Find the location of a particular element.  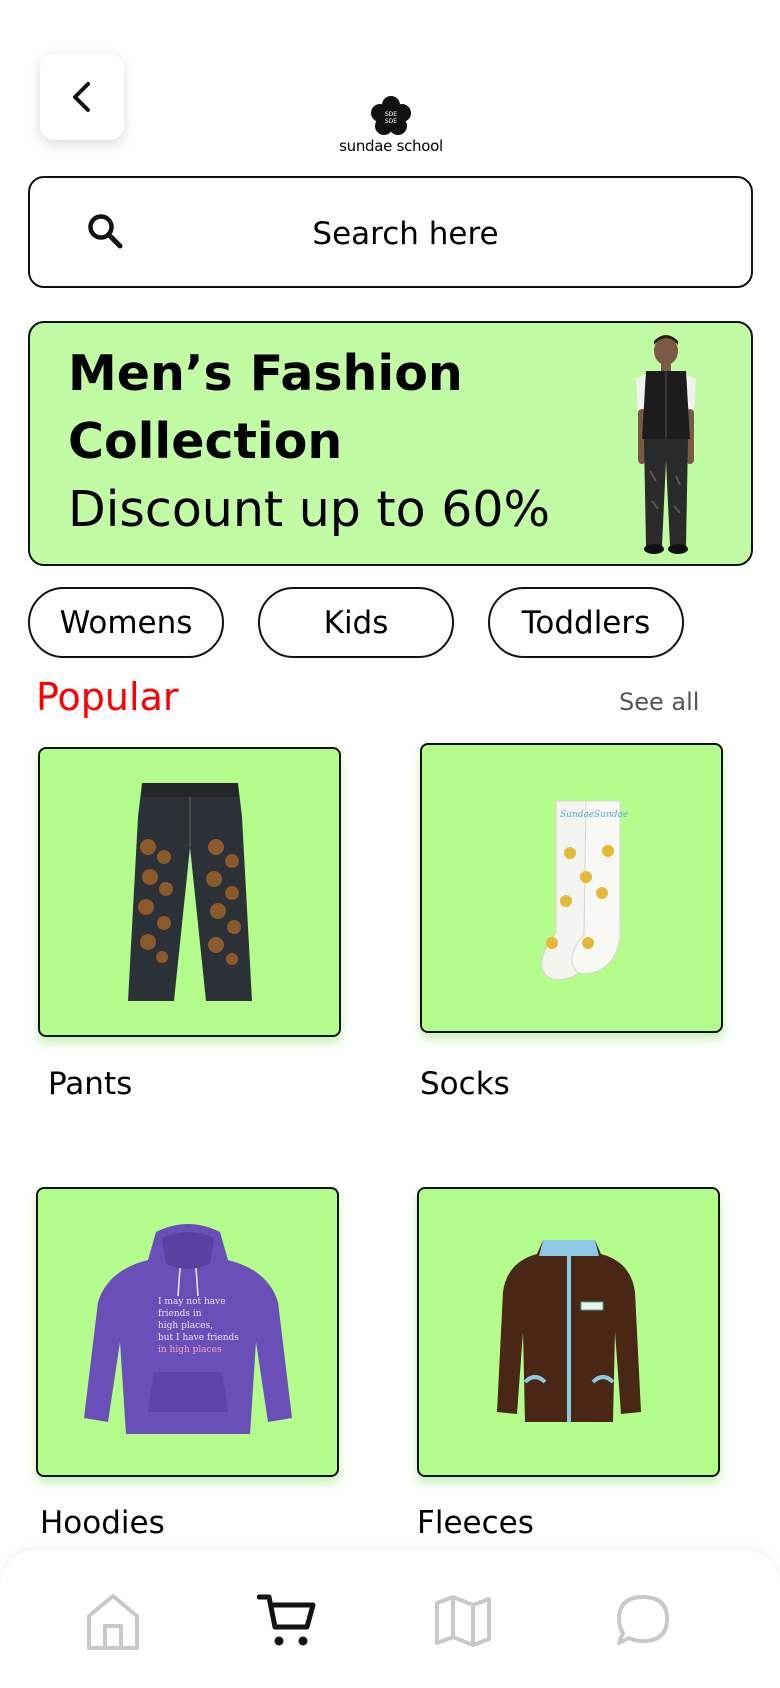

chat-icon is located at coordinates (643, 1620).